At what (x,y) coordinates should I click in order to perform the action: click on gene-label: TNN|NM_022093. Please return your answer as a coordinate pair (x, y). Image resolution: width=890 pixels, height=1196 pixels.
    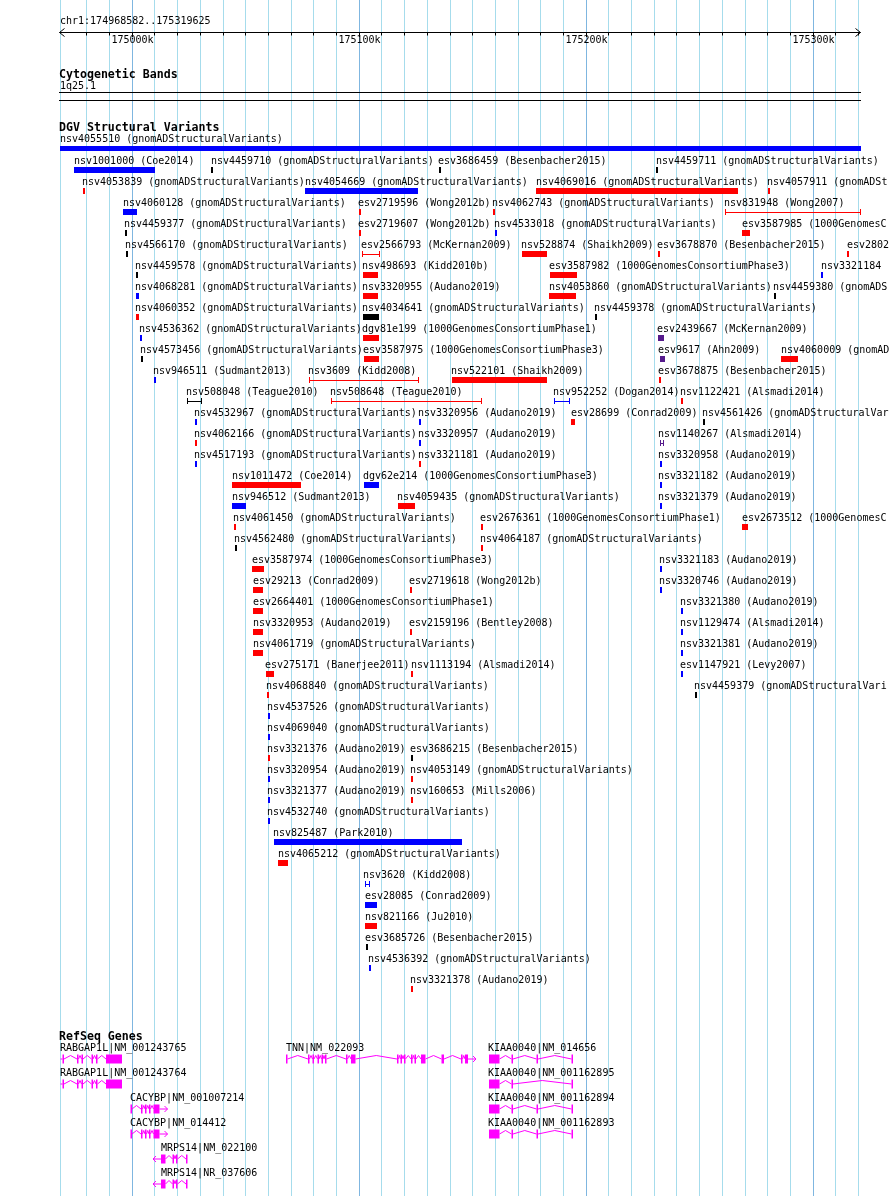
    Looking at the image, I should click on (325, 1048).